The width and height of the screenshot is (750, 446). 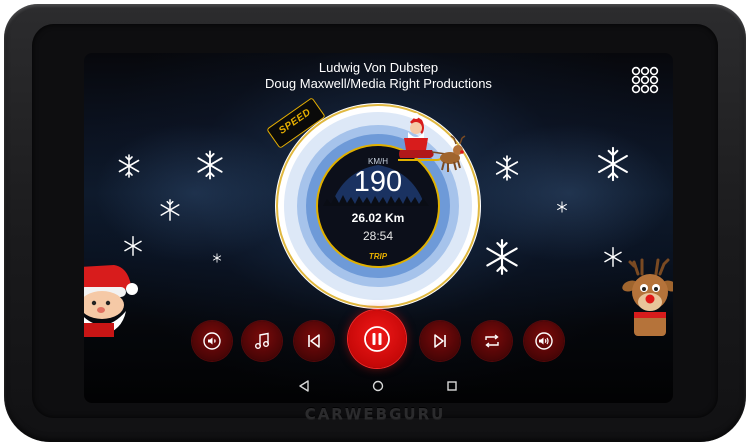 I want to click on volume-up-icon, so click(x=544, y=341).